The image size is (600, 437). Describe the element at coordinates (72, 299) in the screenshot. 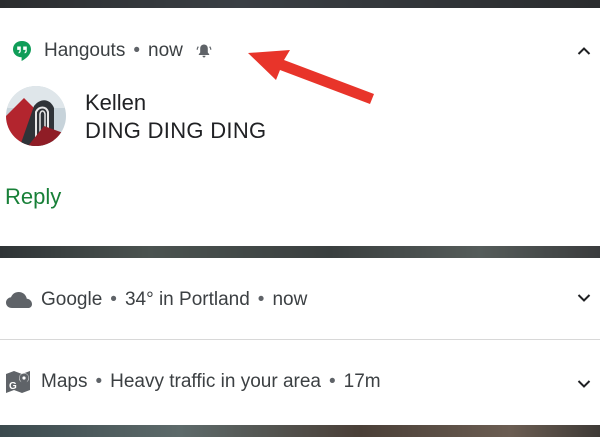

I see `app-name: Google` at that location.